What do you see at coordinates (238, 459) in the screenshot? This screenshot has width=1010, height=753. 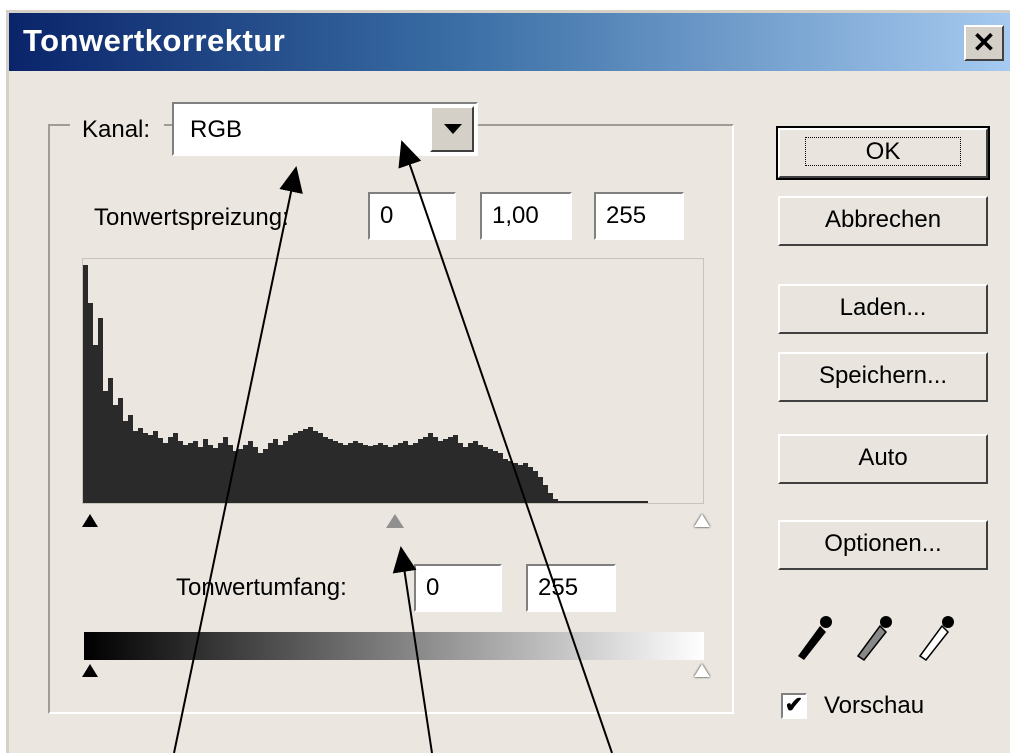 I see `annotation-arrow-channel` at bounding box center [238, 459].